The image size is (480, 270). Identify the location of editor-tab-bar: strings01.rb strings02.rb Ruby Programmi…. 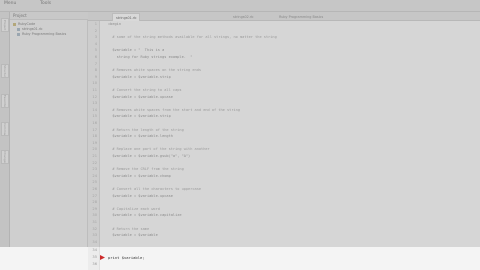
(284, 16).